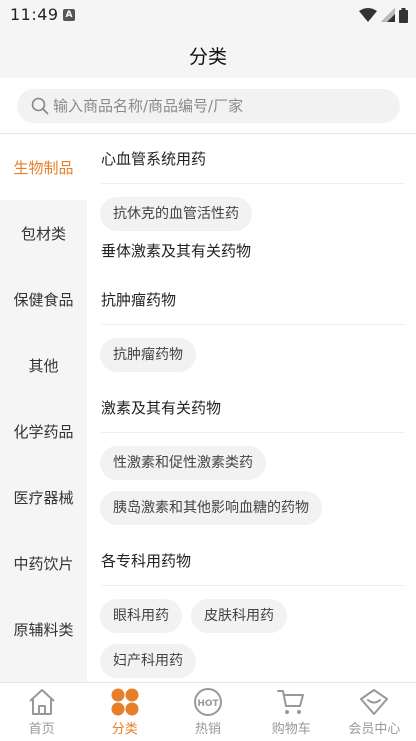 Image resolution: width=416 pixels, height=741 pixels. What do you see at coordinates (34, 14) in the screenshot?
I see `status-time: 11:49` at bounding box center [34, 14].